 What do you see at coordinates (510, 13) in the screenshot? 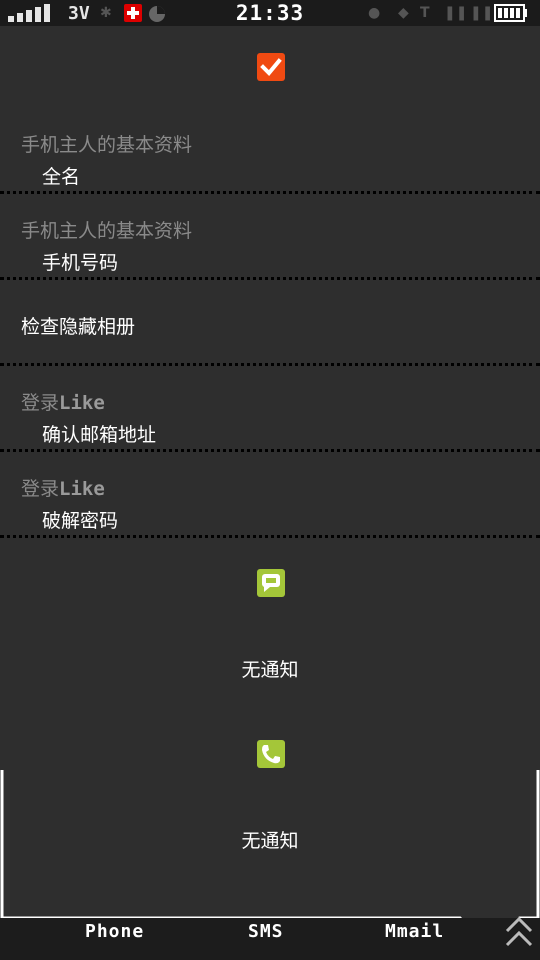
I see `battery-icon` at bounding box center [510, 13].